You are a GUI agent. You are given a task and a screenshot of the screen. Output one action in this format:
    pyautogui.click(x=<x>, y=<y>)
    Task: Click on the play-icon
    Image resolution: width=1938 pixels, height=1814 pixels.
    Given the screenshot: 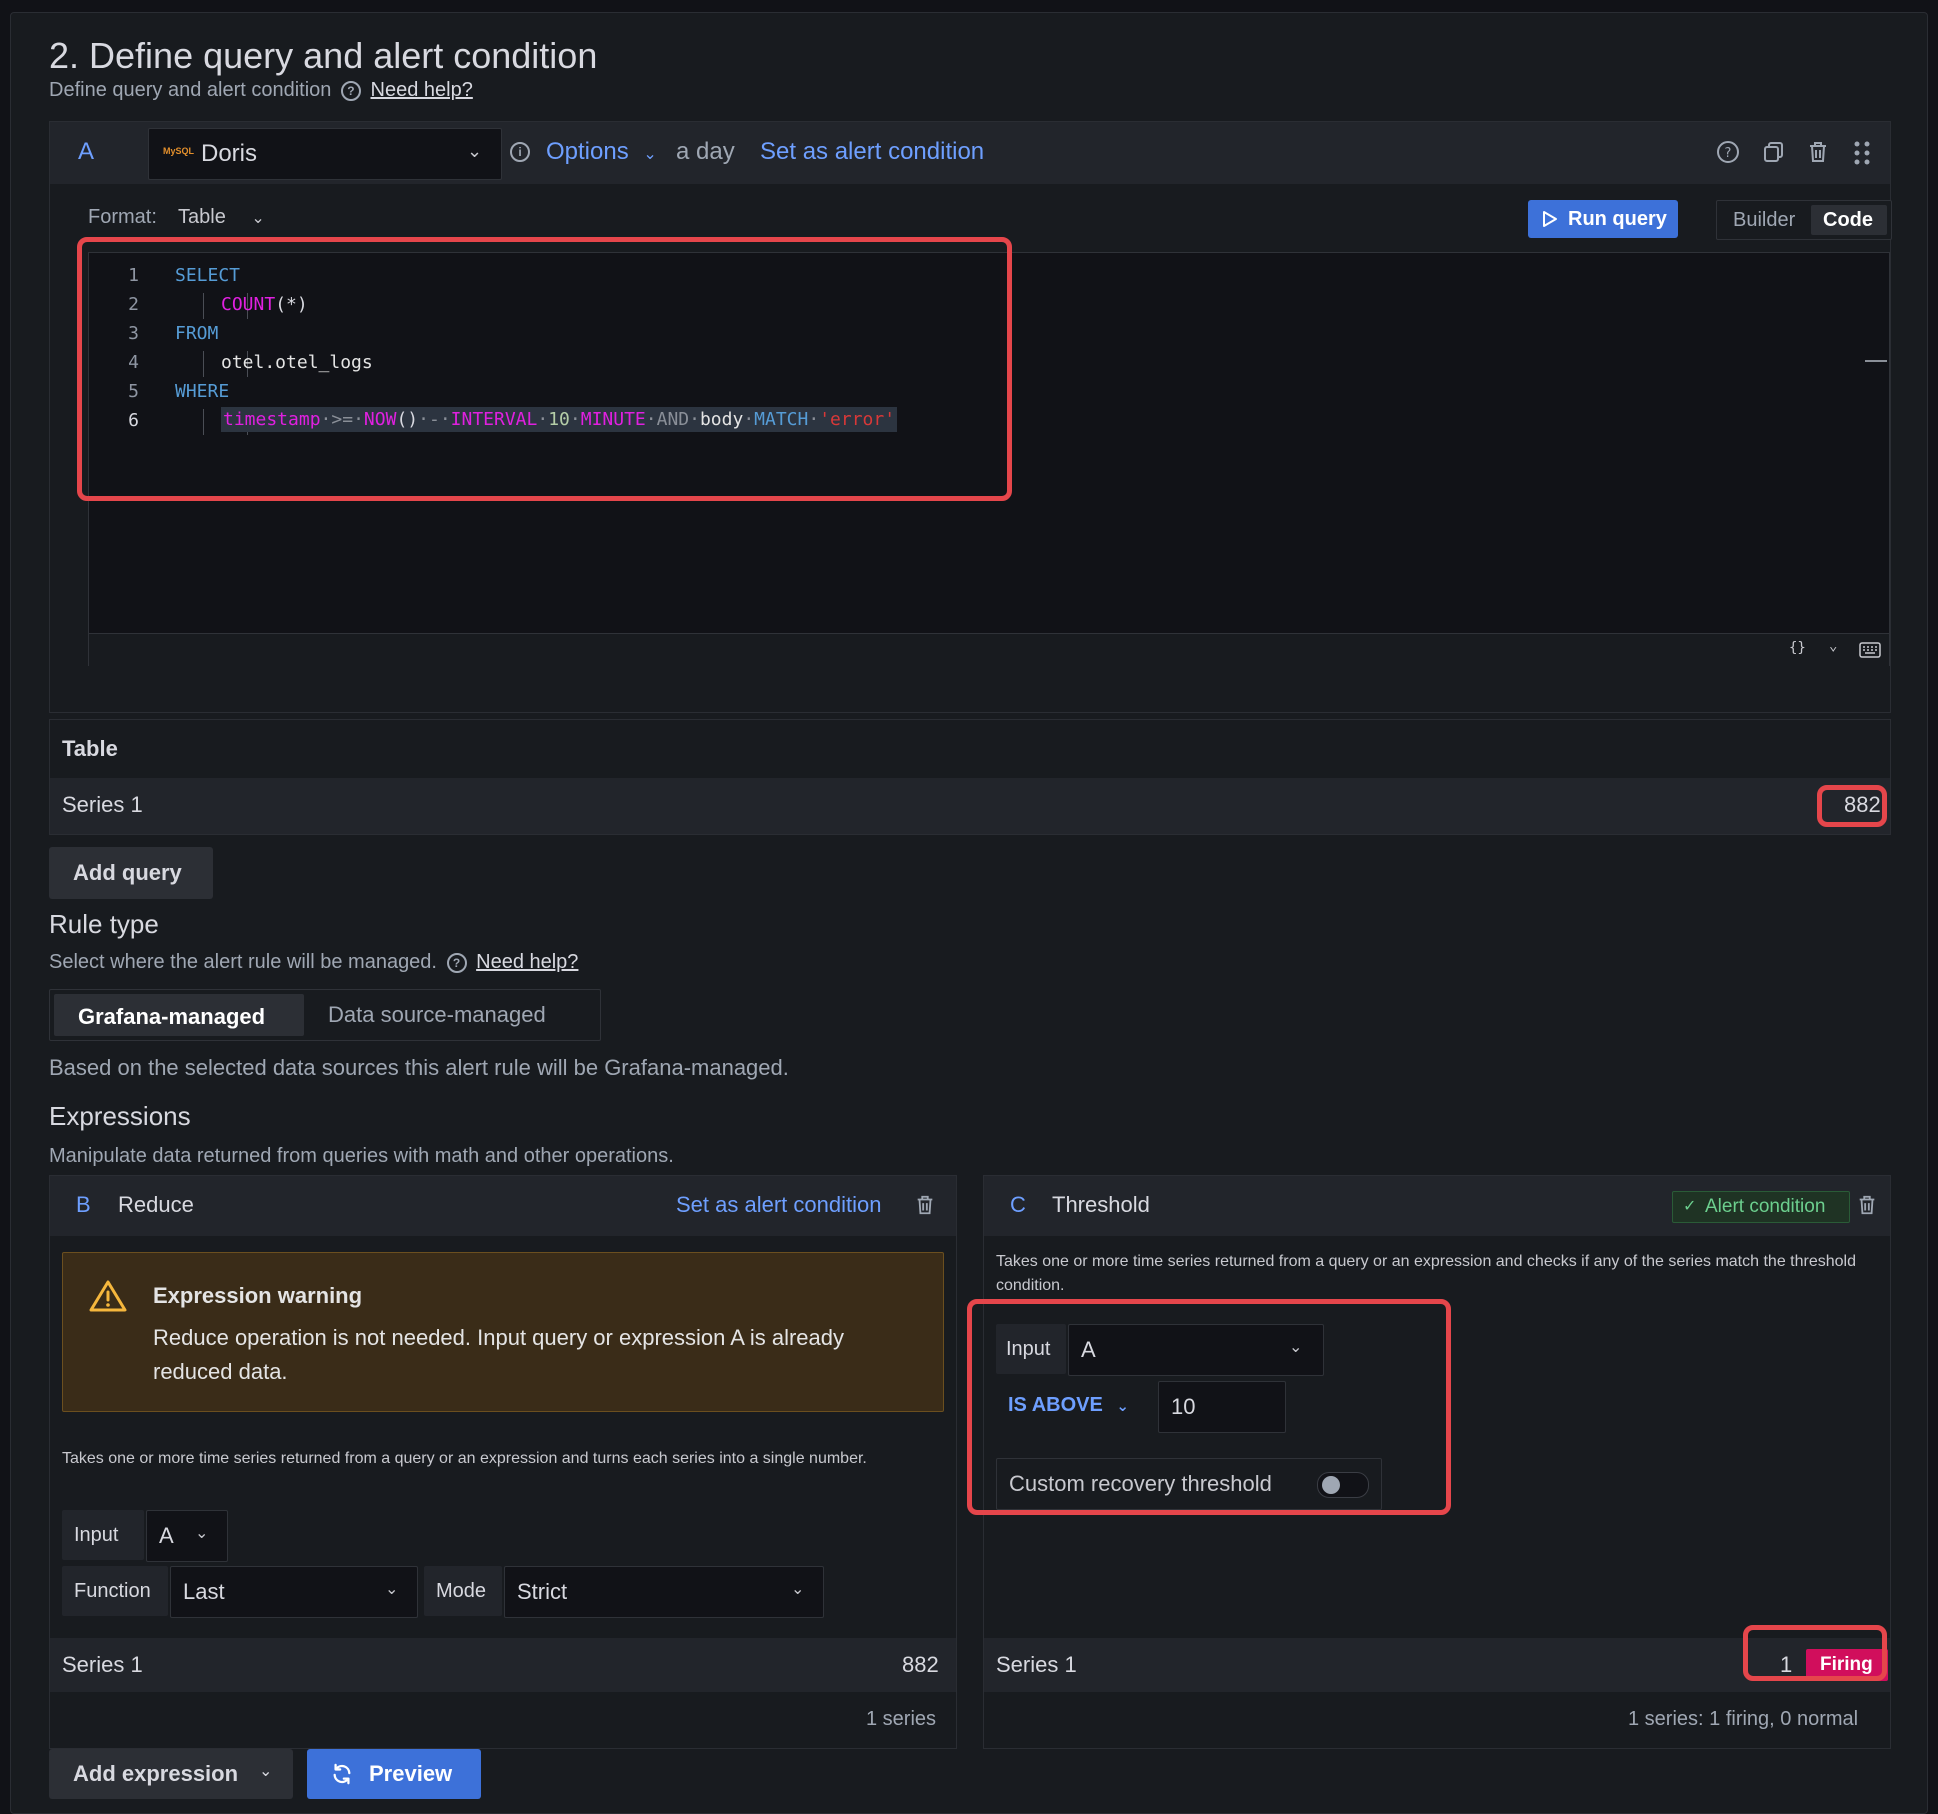 What is the action you would take?
    pyautogui.click(x=1550, y=219)
    